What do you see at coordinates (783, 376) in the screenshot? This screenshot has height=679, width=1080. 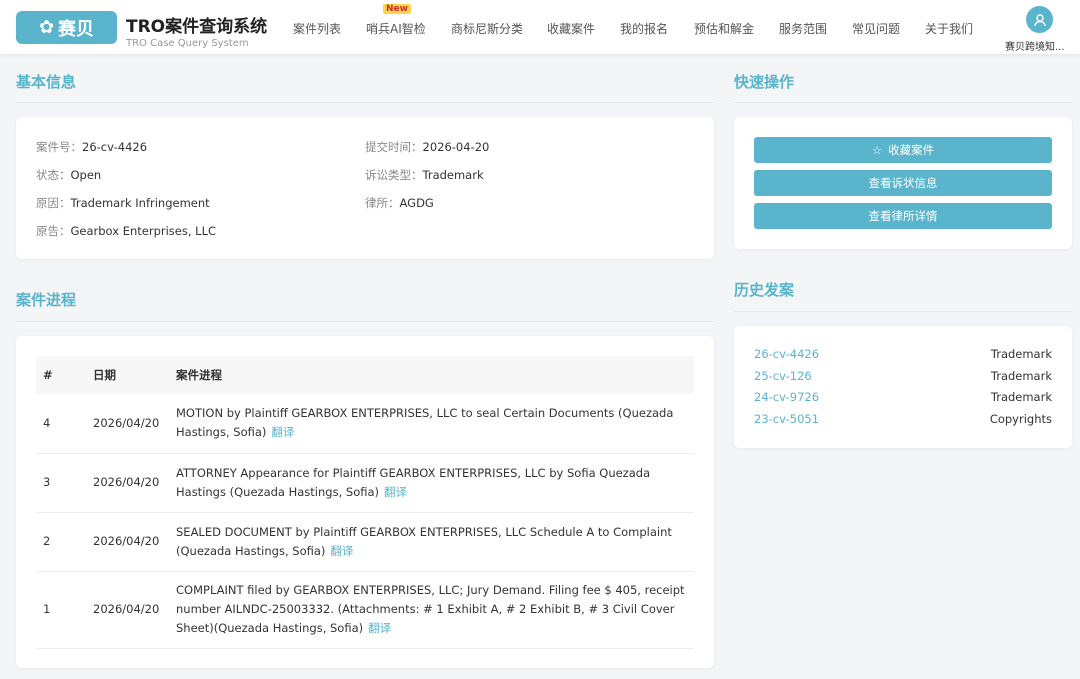 I see `history-case-link: 25-cv-126` at bounding box center [783, 376].